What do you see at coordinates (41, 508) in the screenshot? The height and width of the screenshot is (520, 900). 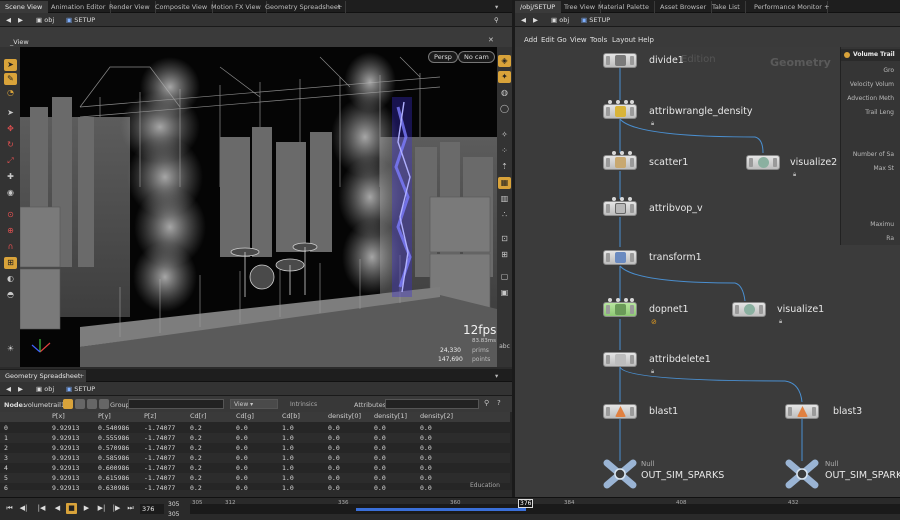 I see `step-back-button: |◀` at bounding box center [41, 508].